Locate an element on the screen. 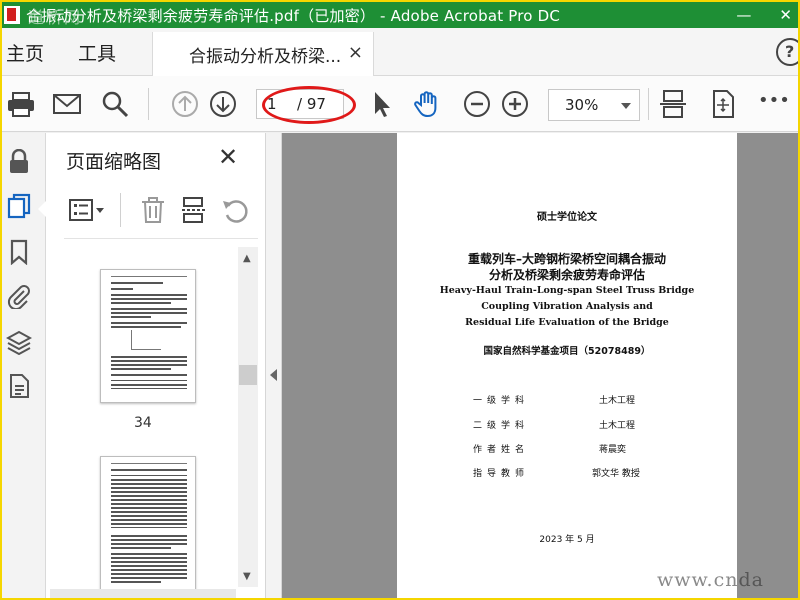 This screenshot has height=600, width=800. home-tab: 主页 is located at coordinates (25, 52).